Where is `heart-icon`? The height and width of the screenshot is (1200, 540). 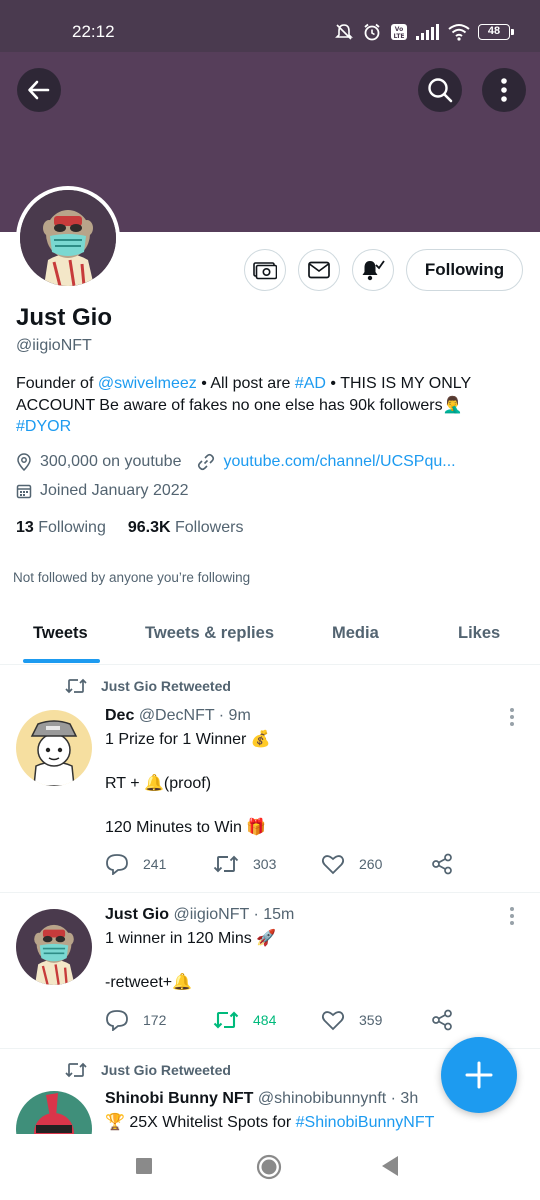 heart-icon is located at coordinates (333, 865).